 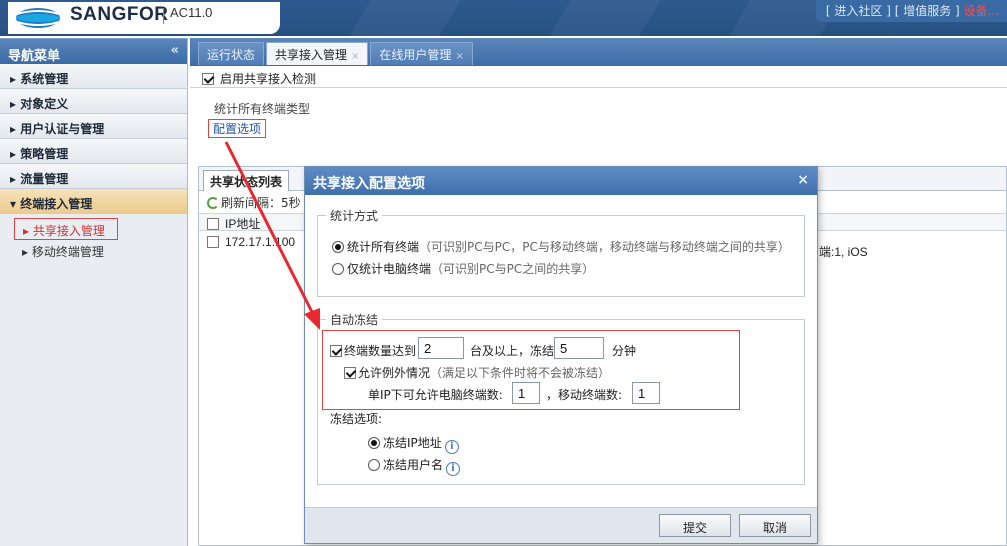 I want to click on nav-item-policy: ▸ 策略管理, so click(x=93, y=151).